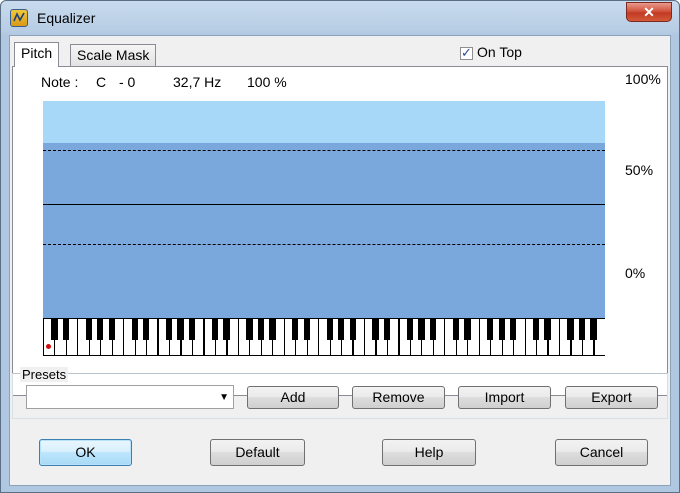 The height and width of the screenshot is (493, 680). Describe the element at coordinates (60, 82) in the screenshot. I see `note-label: Note :` at that location.